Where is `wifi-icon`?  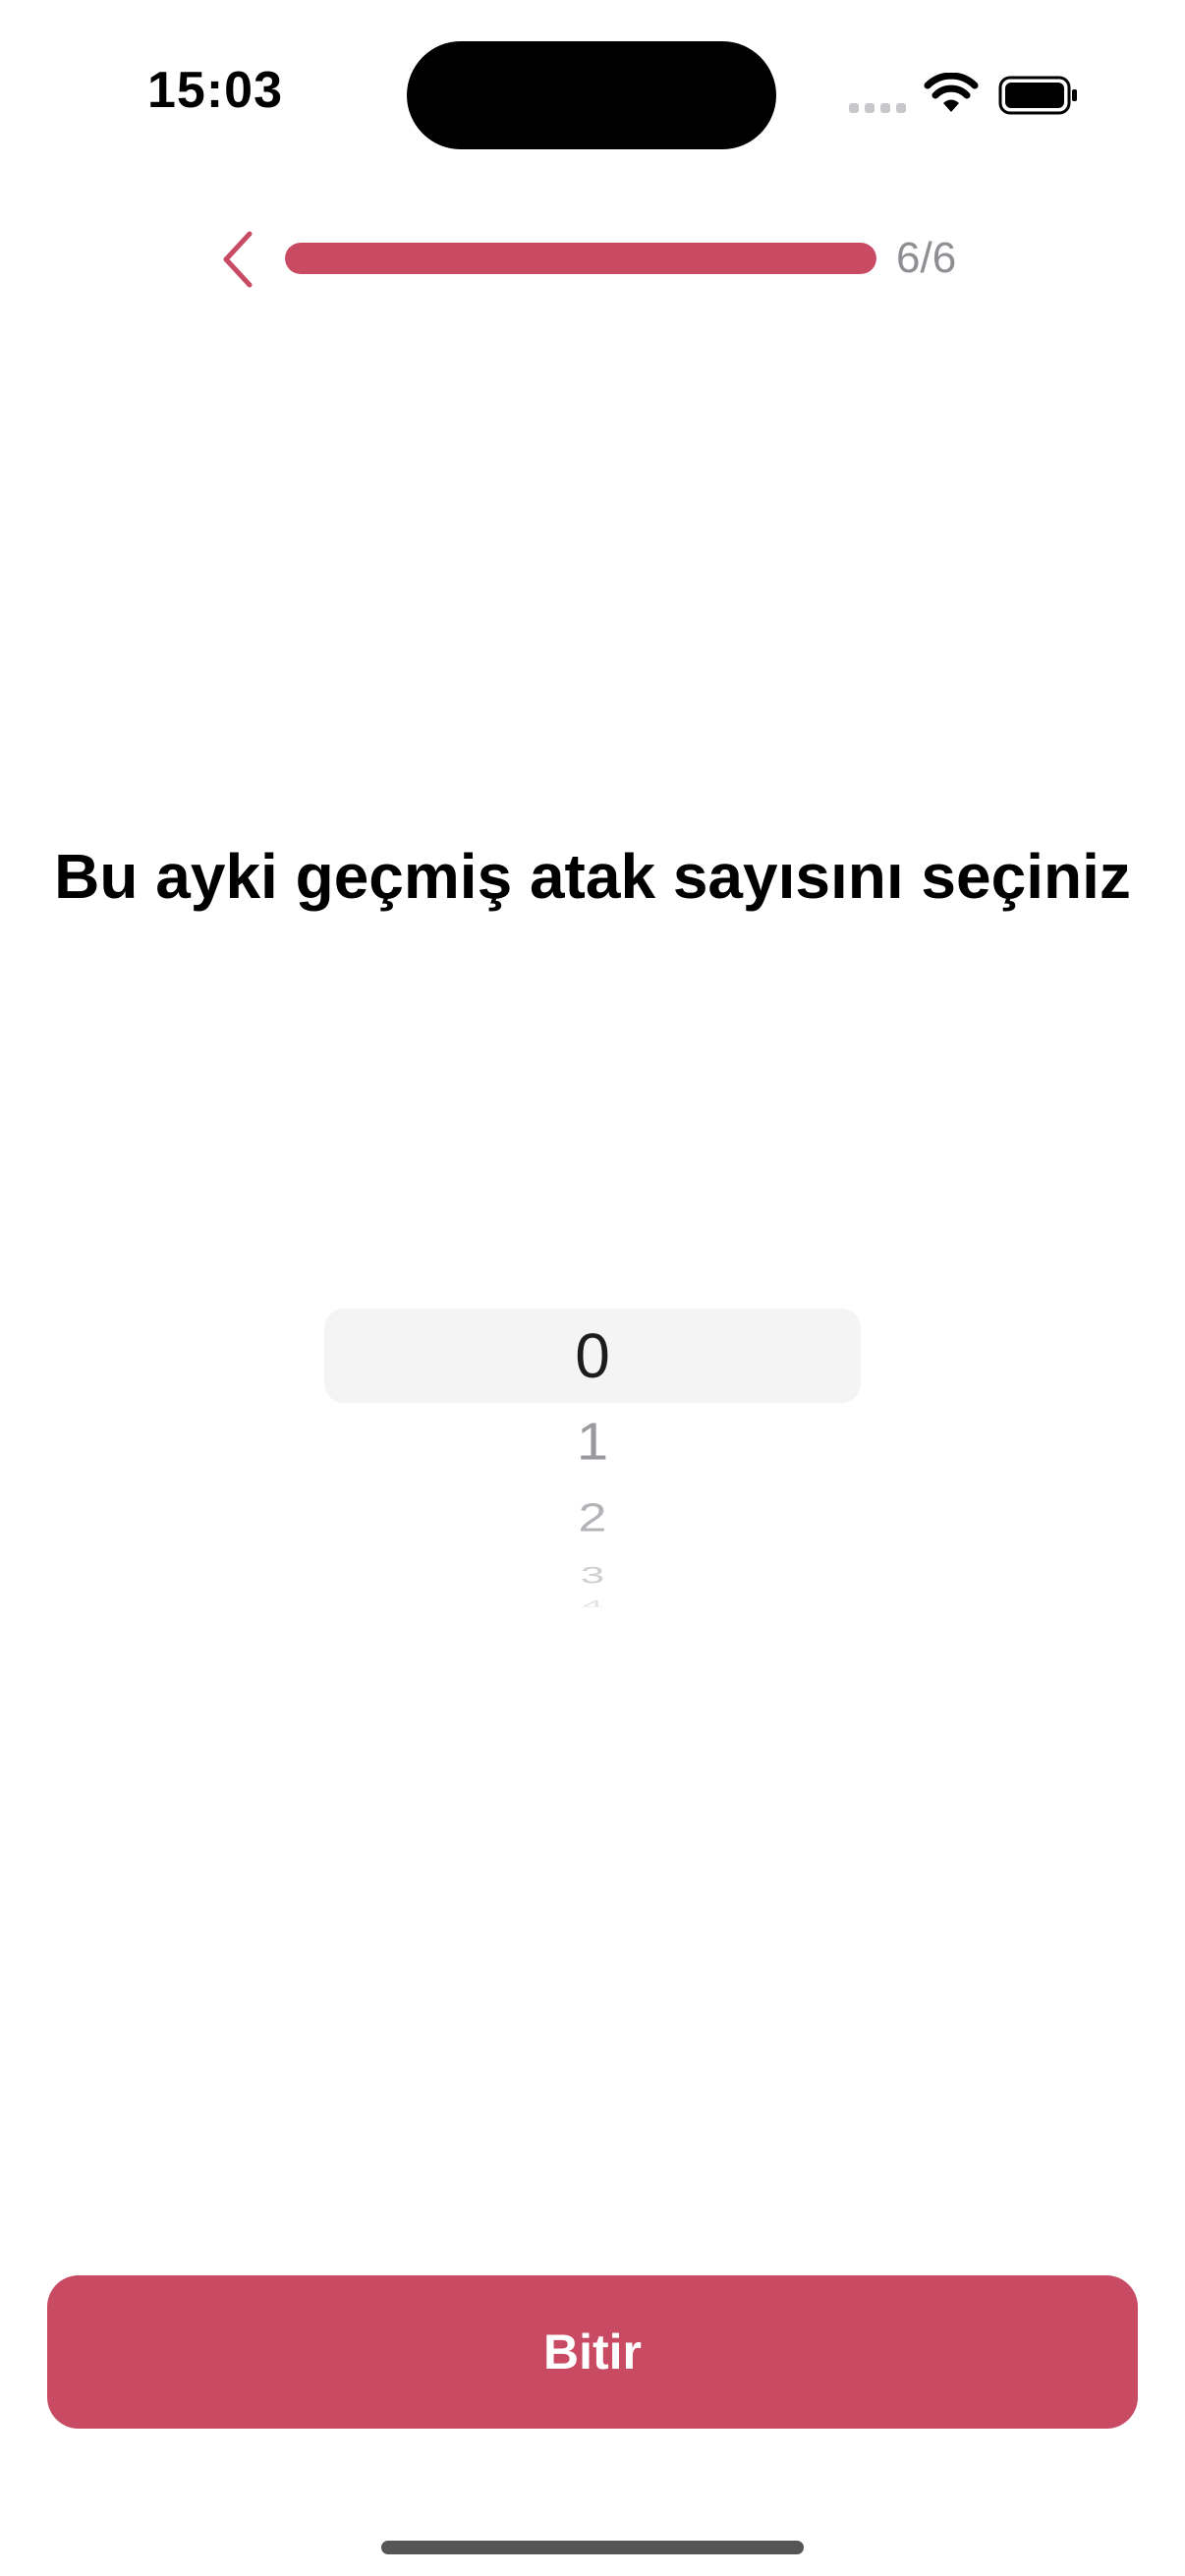
wifi-icon is located at coordinates (952, 92).